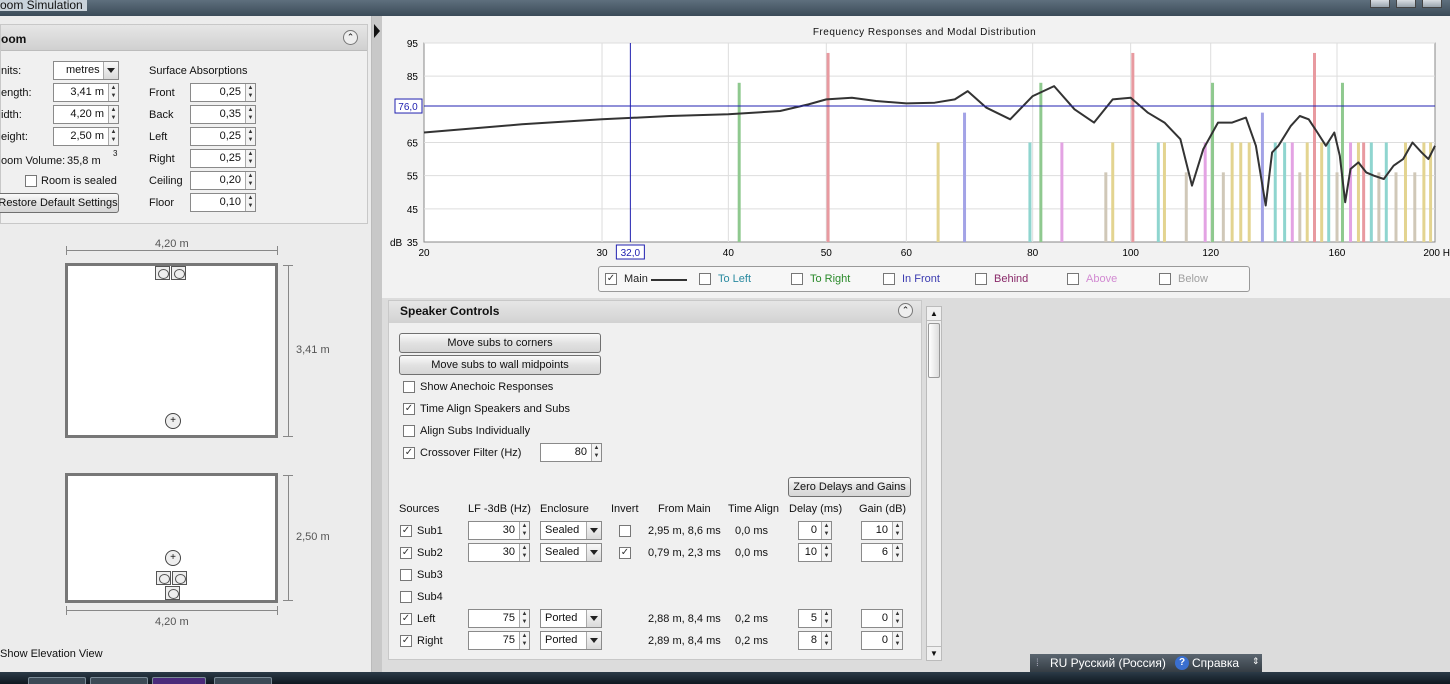  I want to click on legend-label: To Right, so click(830, 279).